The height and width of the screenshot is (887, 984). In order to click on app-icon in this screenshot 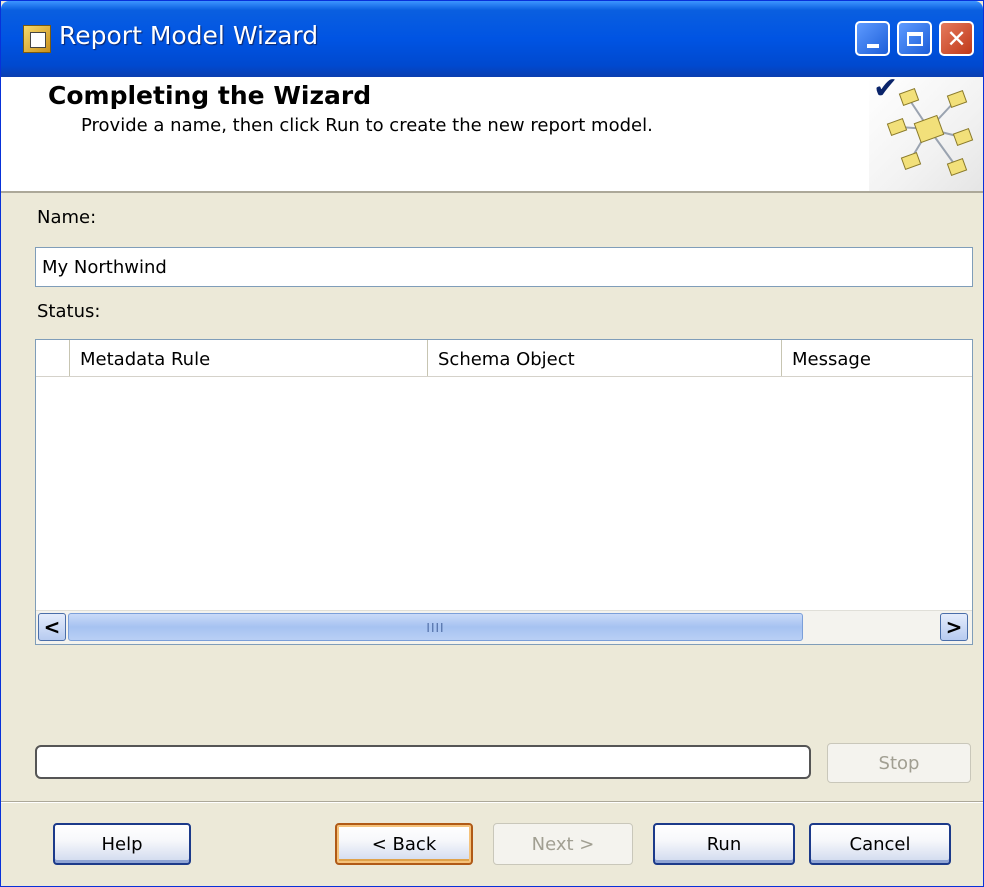, I will do `click(37, 39)`.